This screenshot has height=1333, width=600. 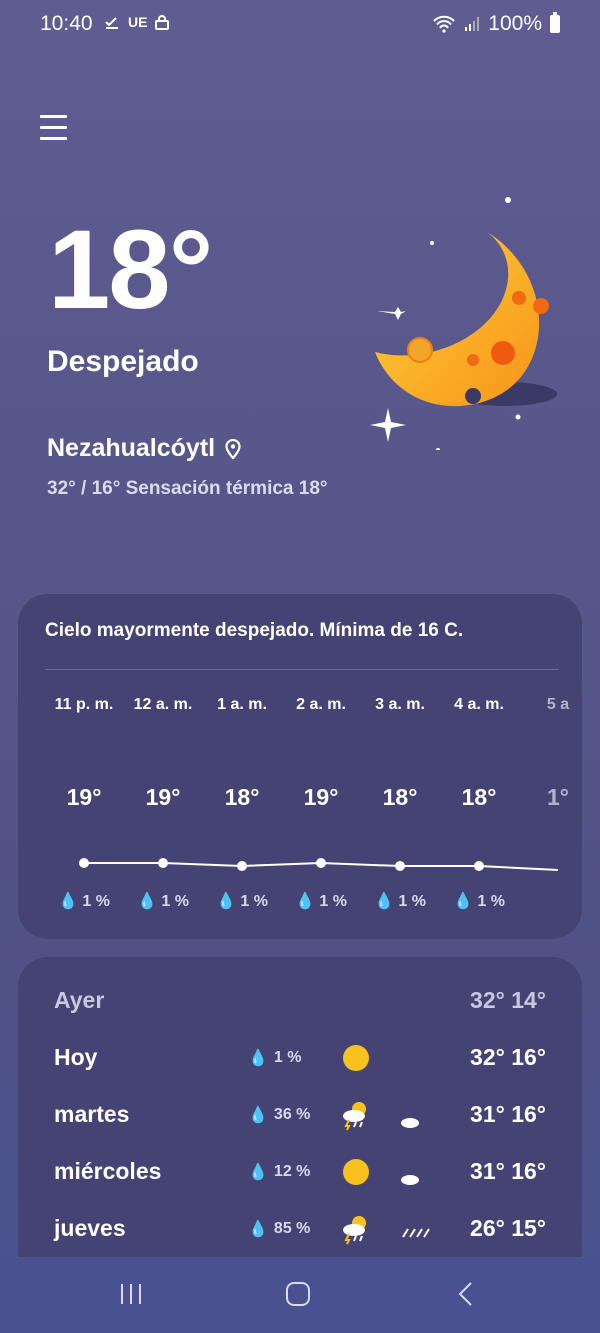 What do you see at coordinates (138, 22) in the screenshot?
I see `notification-label: UE` at bounding box center [138, 22].